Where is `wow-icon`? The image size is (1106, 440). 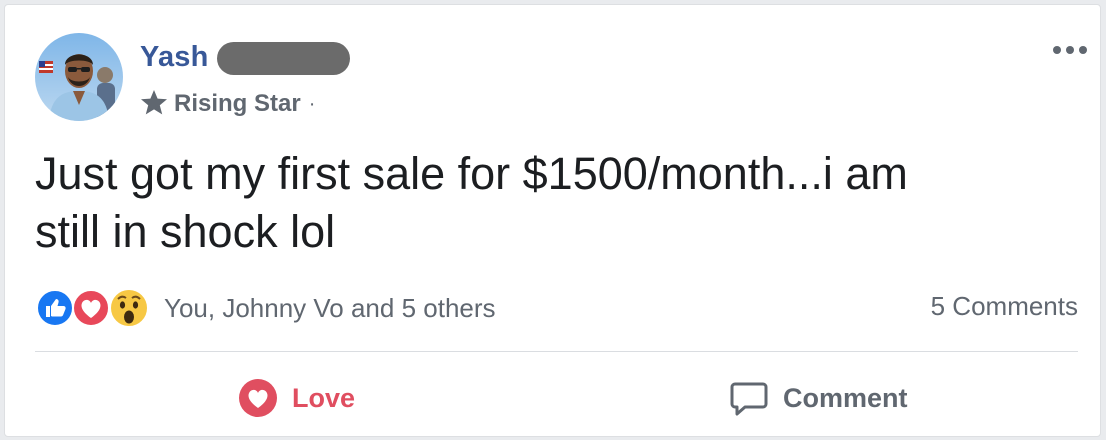
wow-icon is located at coordinates (129, 310).